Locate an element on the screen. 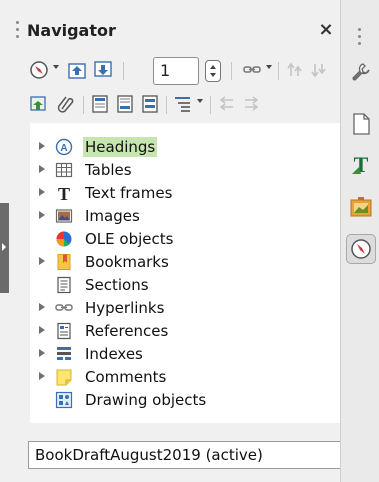 The image size is (379, 482). content-navigation-icon is located at coordinates (66, 104).